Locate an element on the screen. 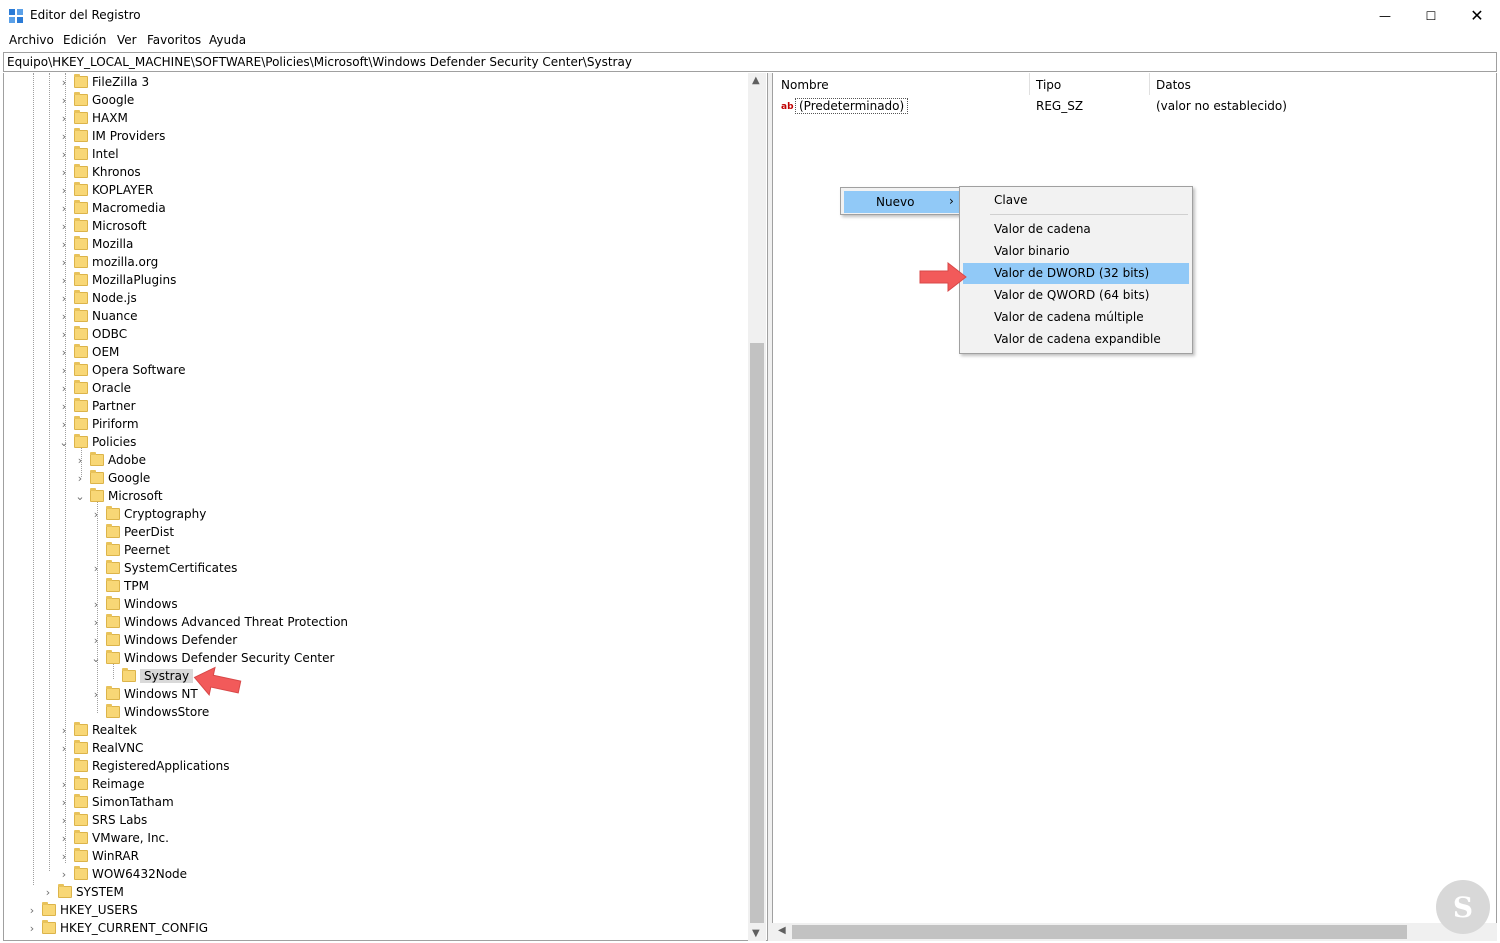 This screenshot has height=943, width=1500. tree-node: › Windows is located at coordinates (134, 604).